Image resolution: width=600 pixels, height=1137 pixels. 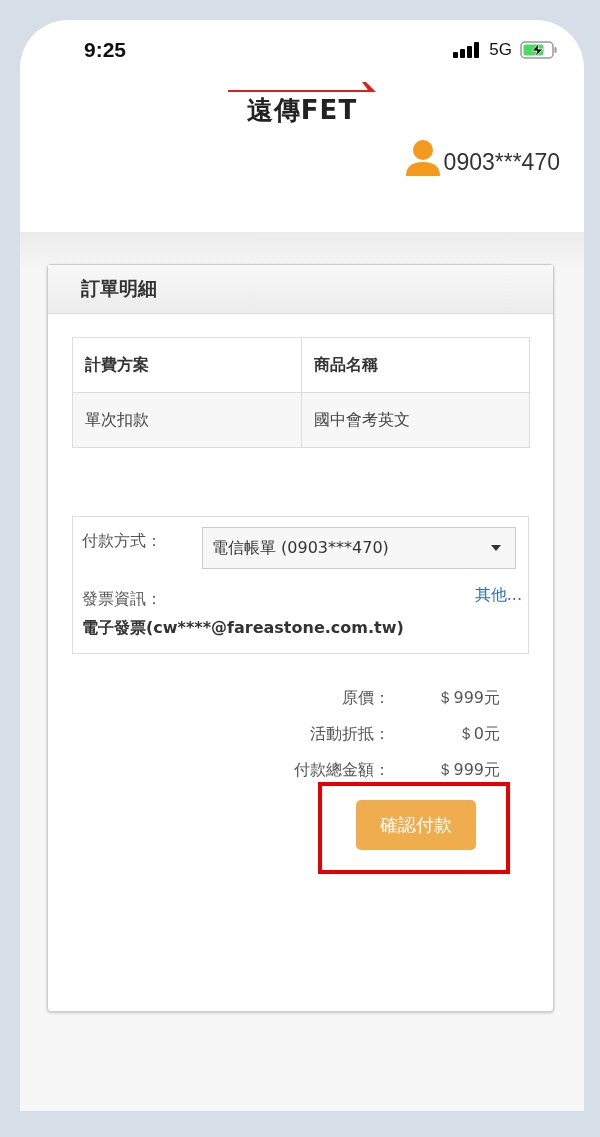 What do you see at coordinates (186, 420) in the screenshot?
I see `table-cell: 單次扣款` at bounding box center [186, 420].